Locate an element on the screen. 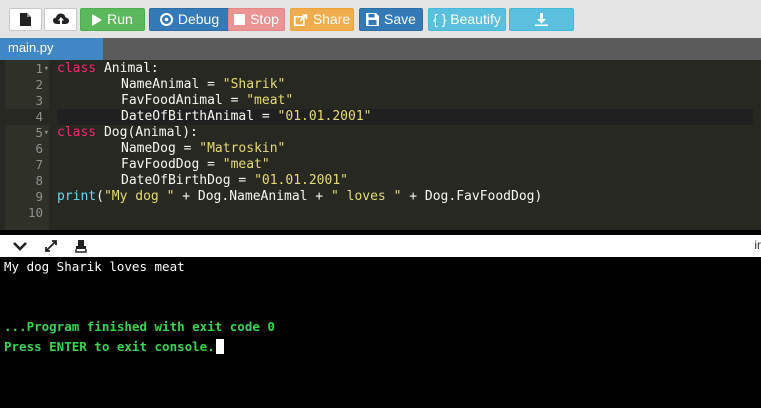 The width and height of the screenshot is (761, 408). tab-main-py: main.py is located at coordinates (51, 49).